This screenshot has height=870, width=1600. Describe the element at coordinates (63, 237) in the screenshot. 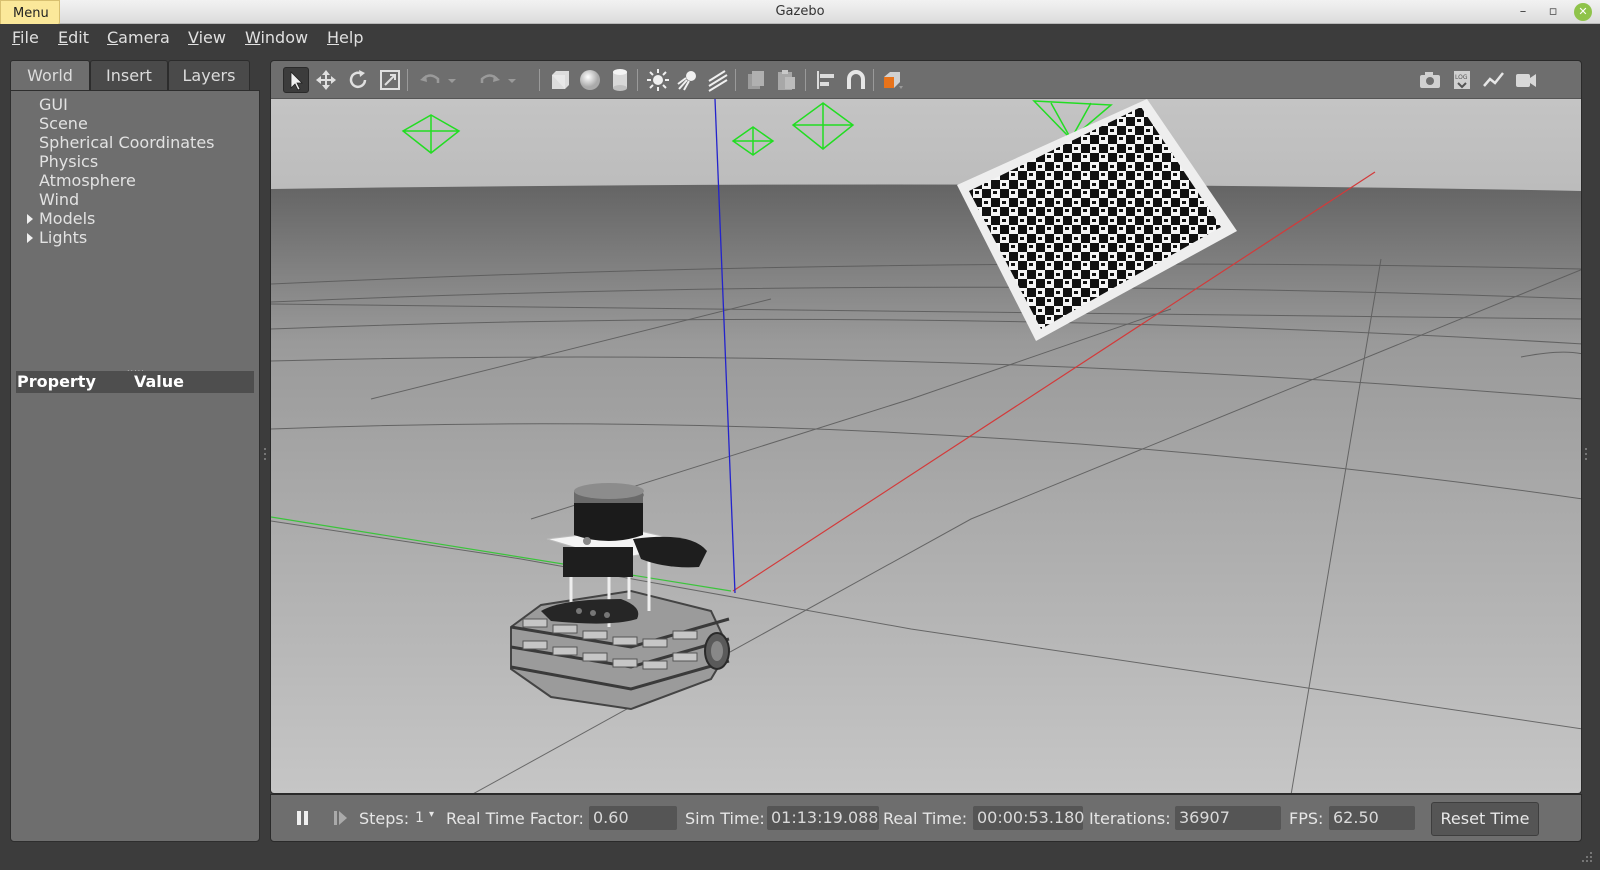

I see `tree-item-lights-label: Lights` at that location.